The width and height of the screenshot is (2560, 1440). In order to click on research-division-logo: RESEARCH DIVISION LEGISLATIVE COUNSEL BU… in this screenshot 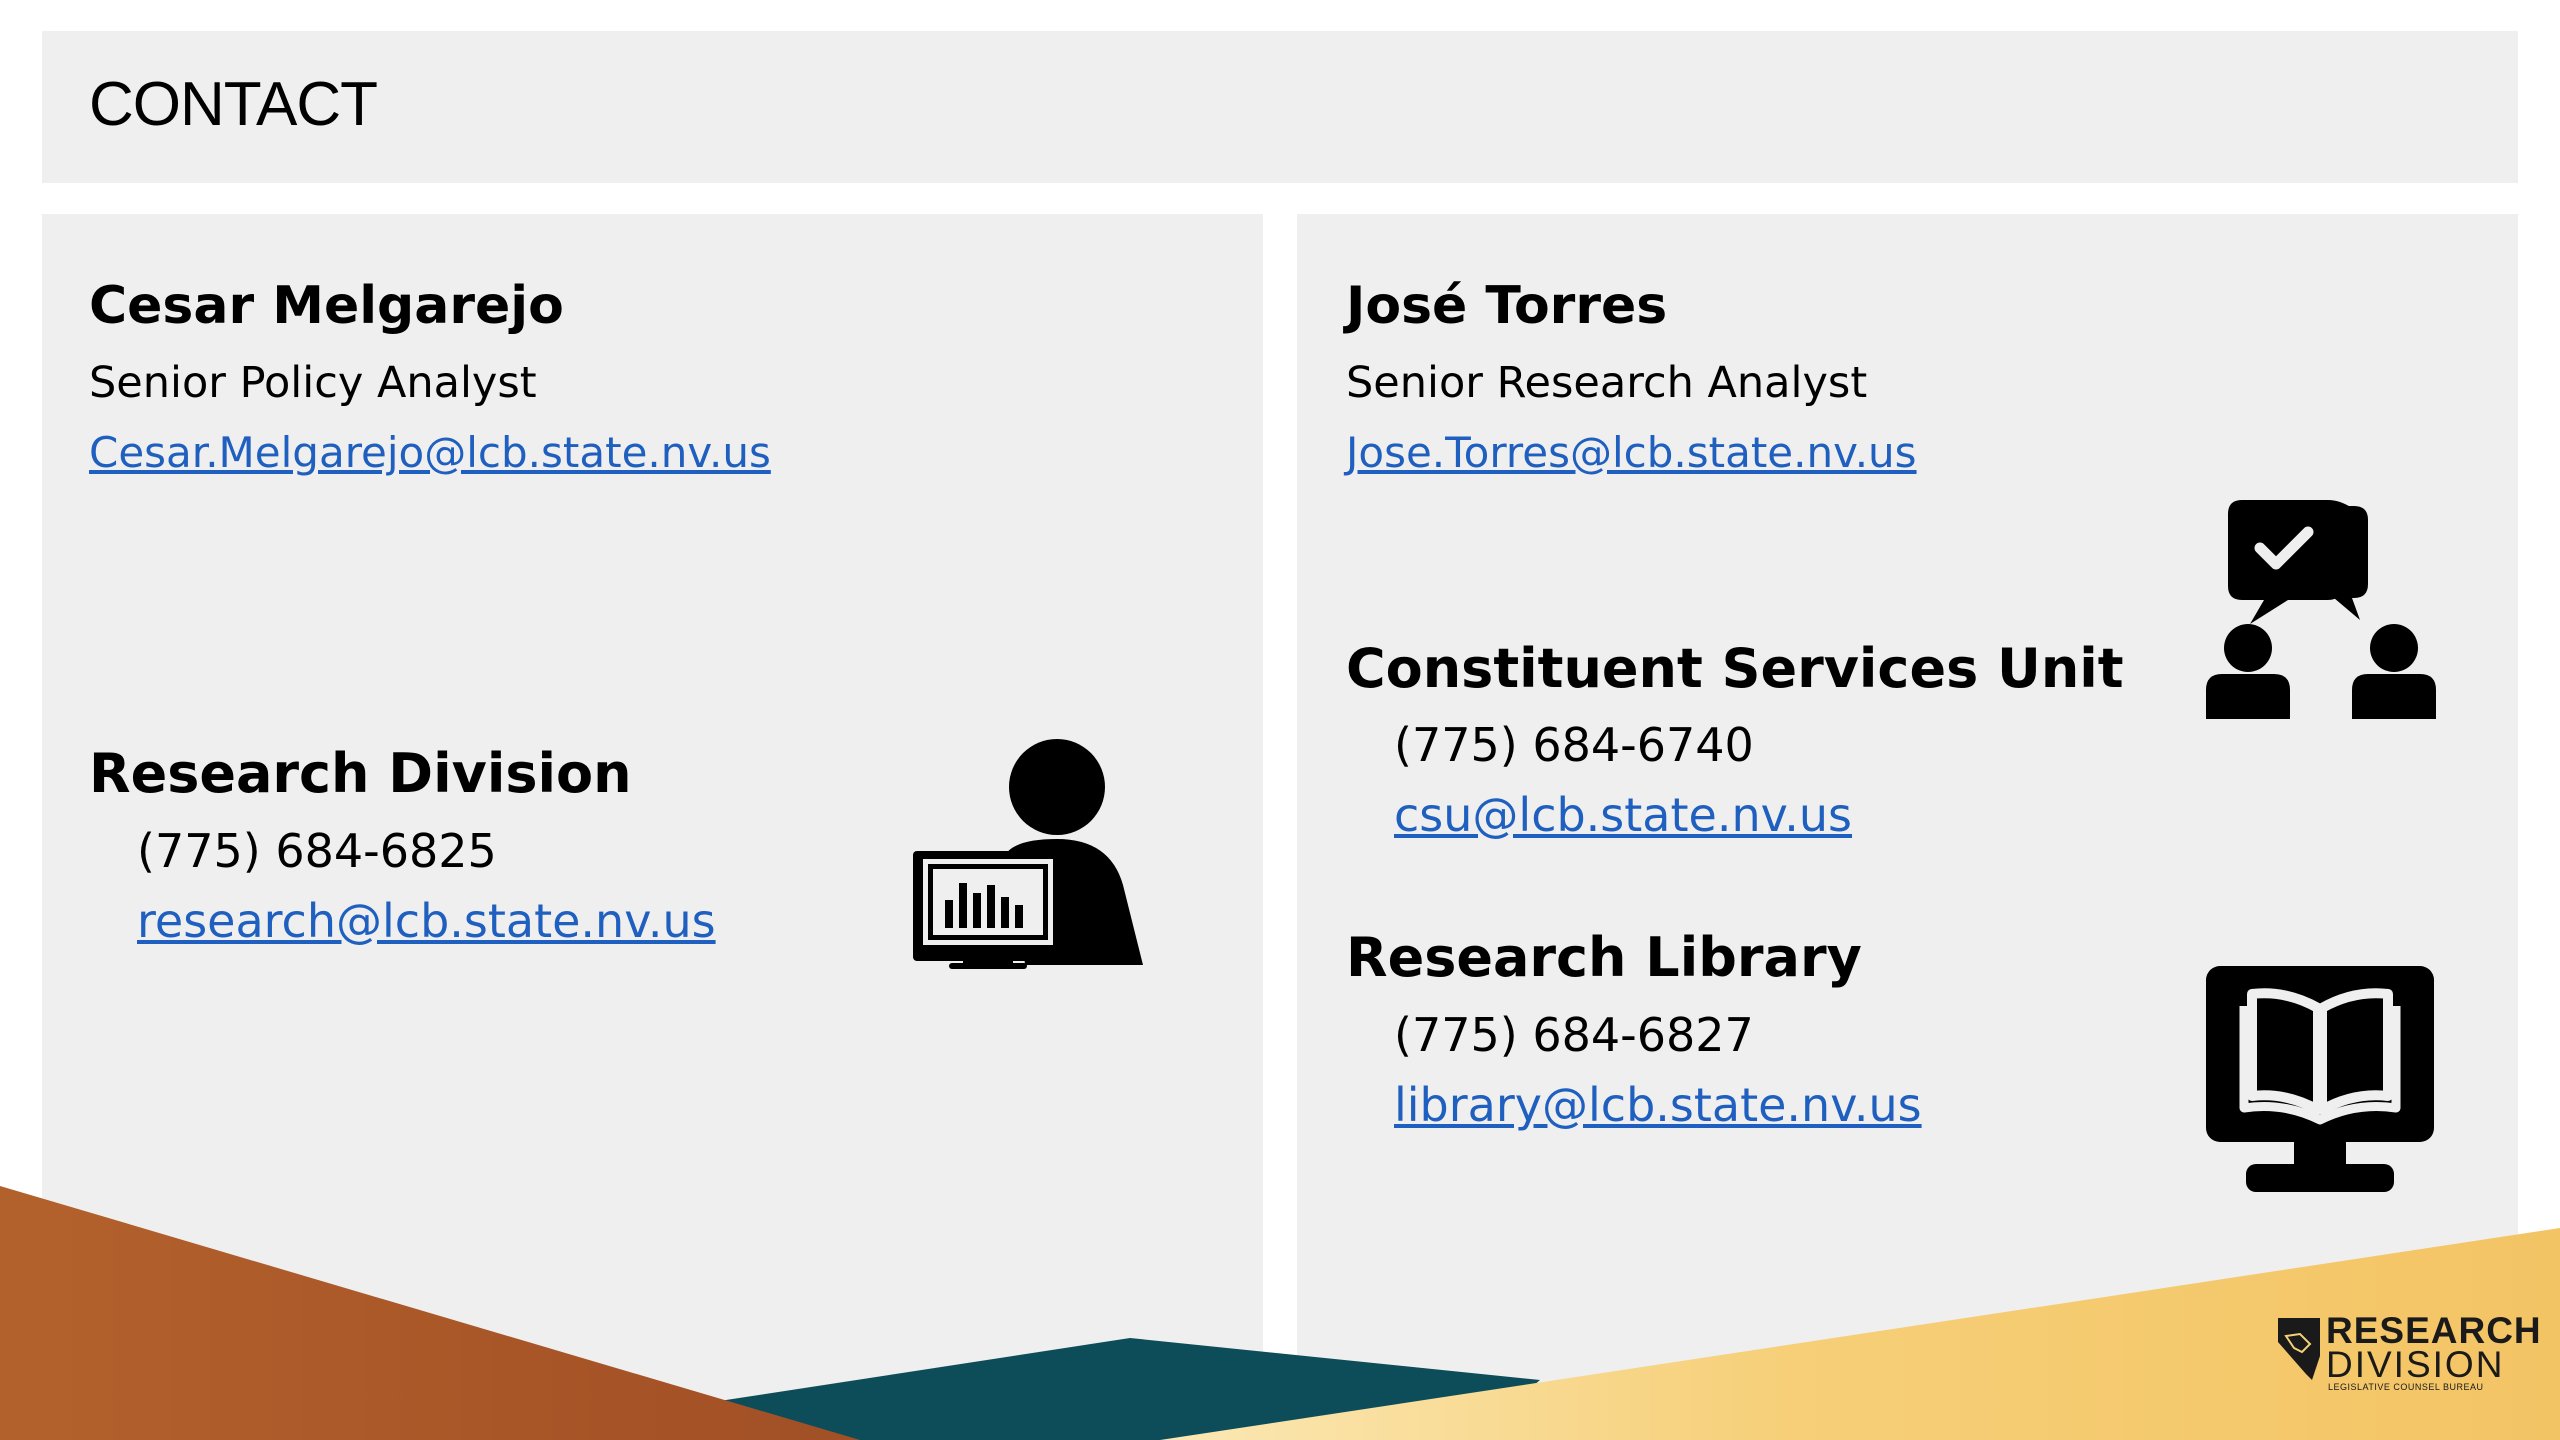, I will do `click(2408, 1351)`.